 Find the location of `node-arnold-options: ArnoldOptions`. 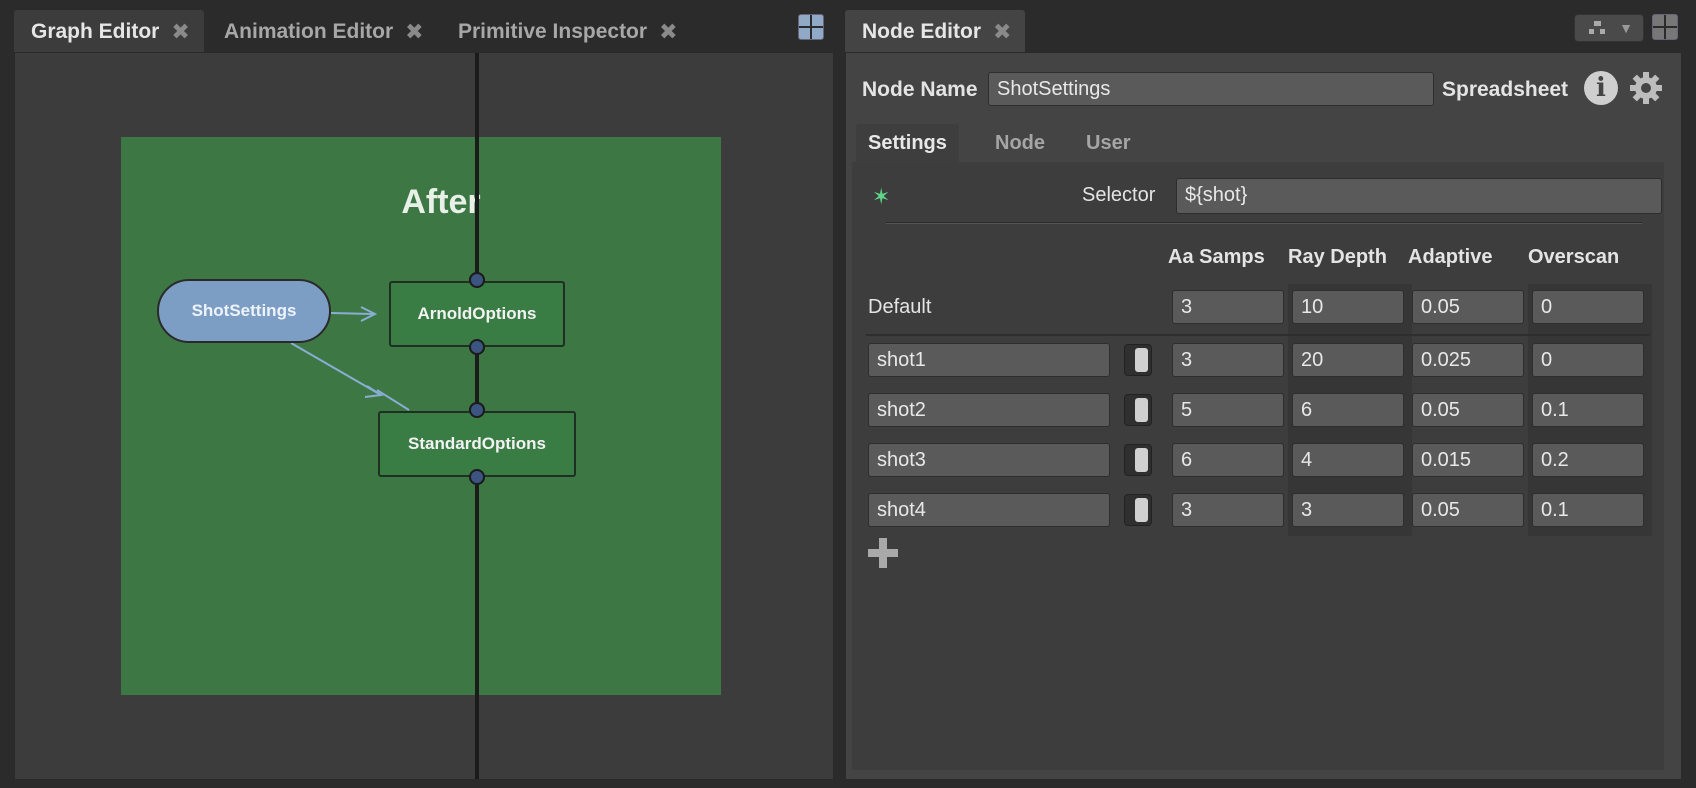

node-arnold-options: ArnoldOptions is located at coordinates (477, 314).